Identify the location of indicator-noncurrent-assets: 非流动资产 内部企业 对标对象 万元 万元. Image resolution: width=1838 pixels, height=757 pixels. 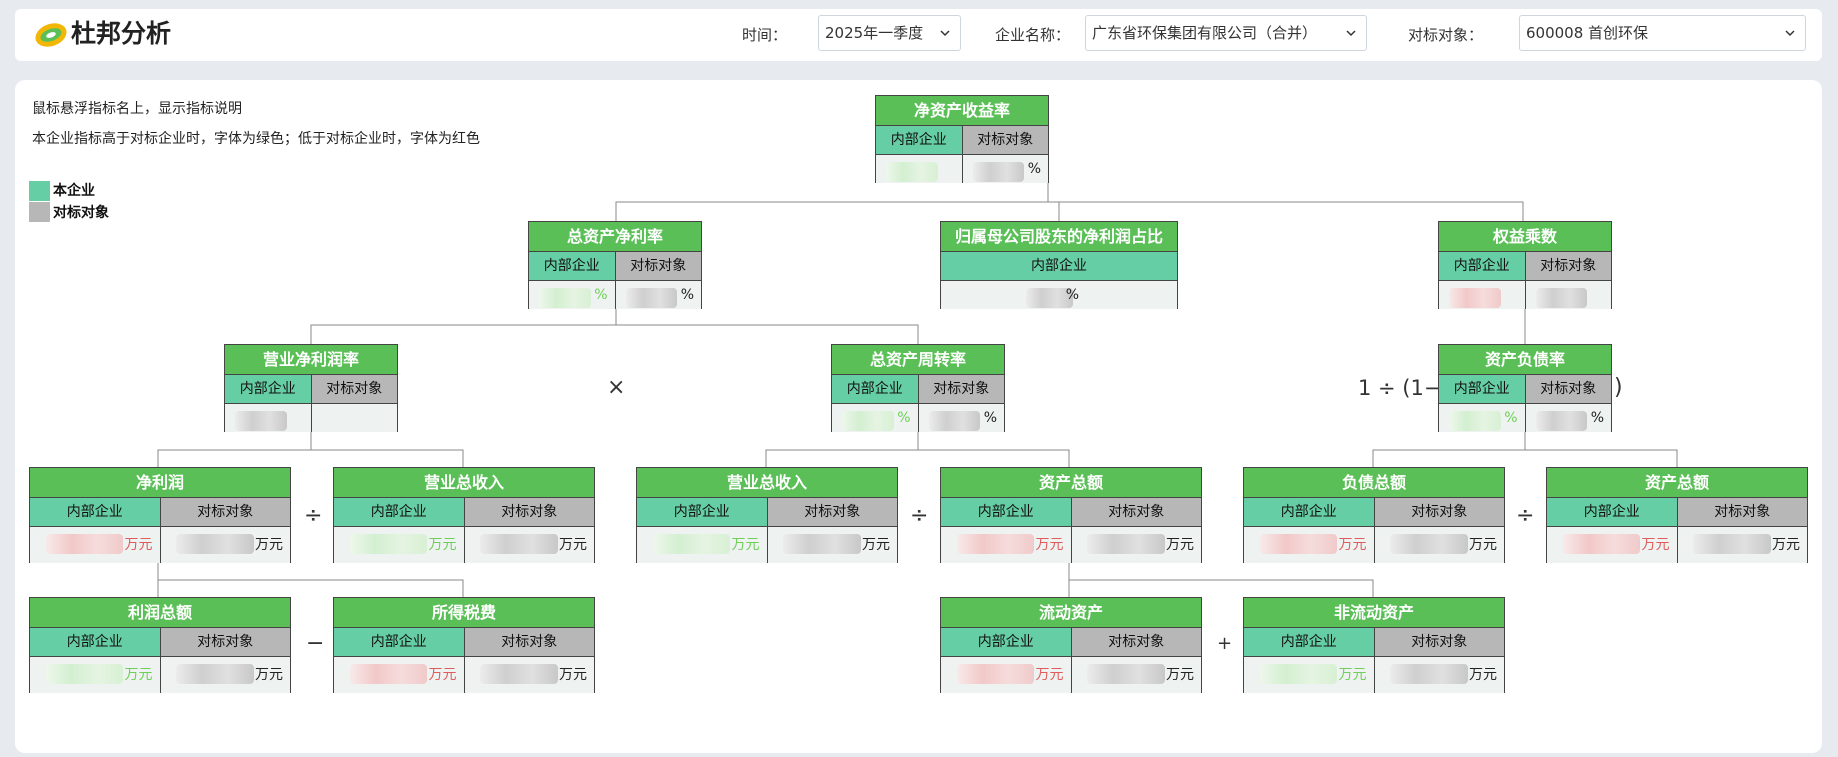
(1374, 645).